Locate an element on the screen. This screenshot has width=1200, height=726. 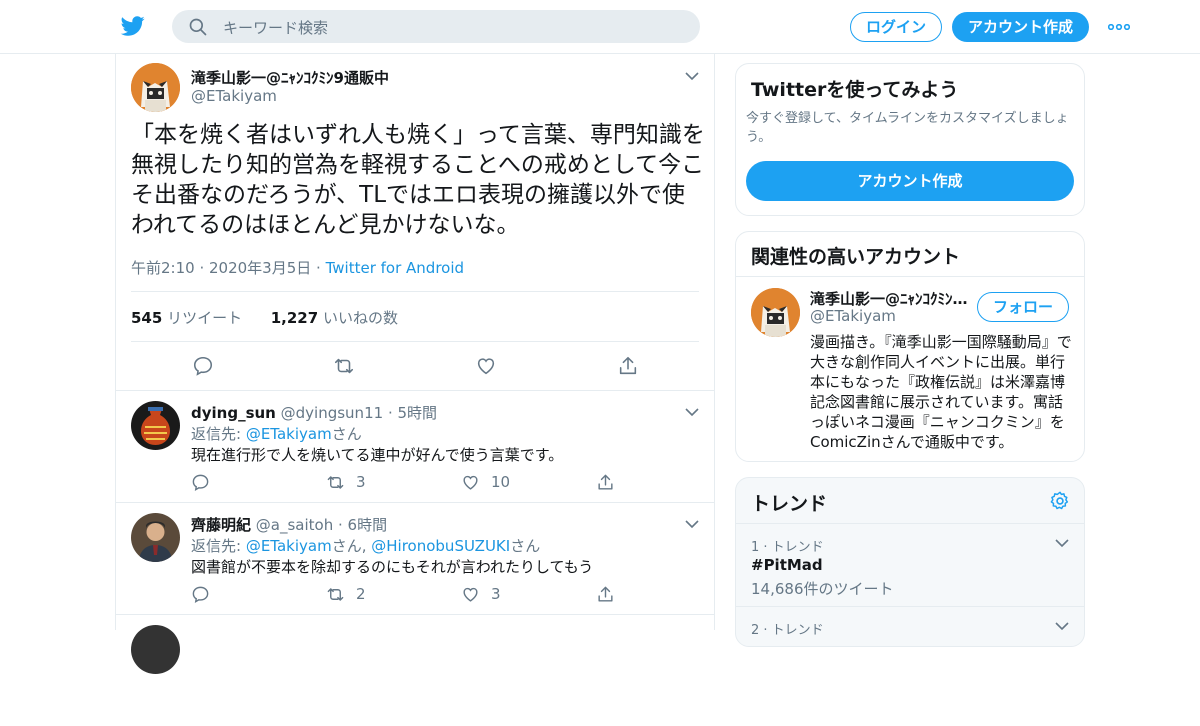
reply-author-name: 齊藤明紀 is located at coordinates (221, 525).